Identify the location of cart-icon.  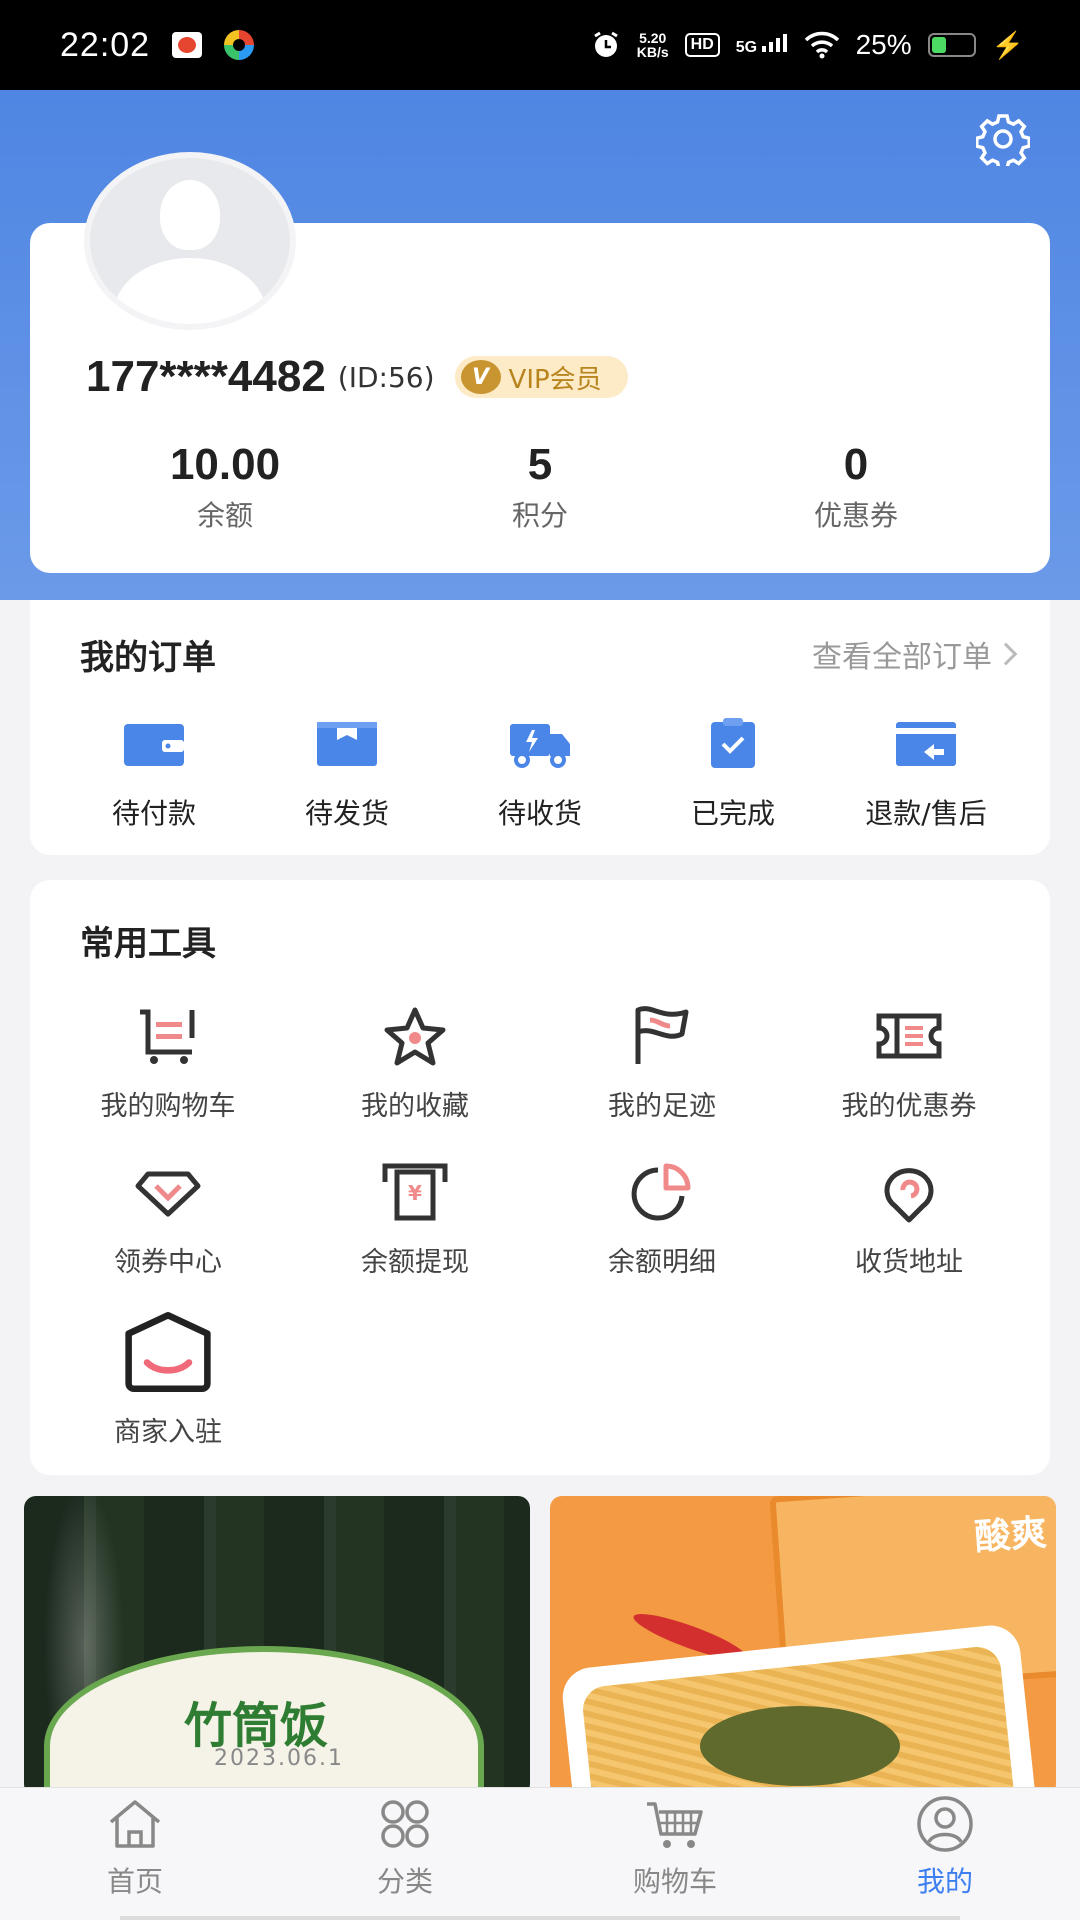
(167, 1036).